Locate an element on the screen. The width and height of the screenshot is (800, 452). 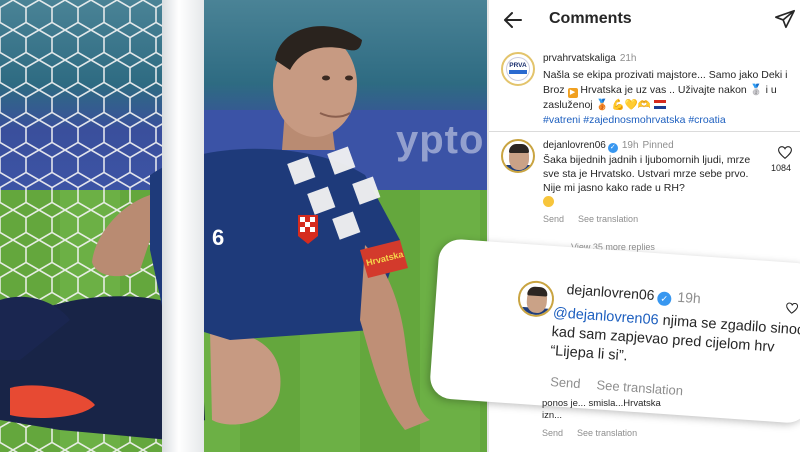
partial-comment-actions: Send See translation is located at coordinates (589, 433).